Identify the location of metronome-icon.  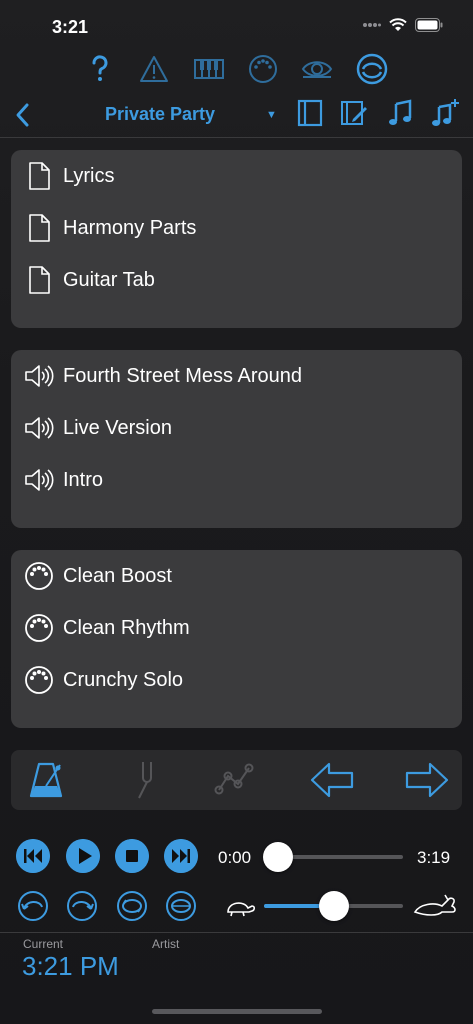
(46, 780).